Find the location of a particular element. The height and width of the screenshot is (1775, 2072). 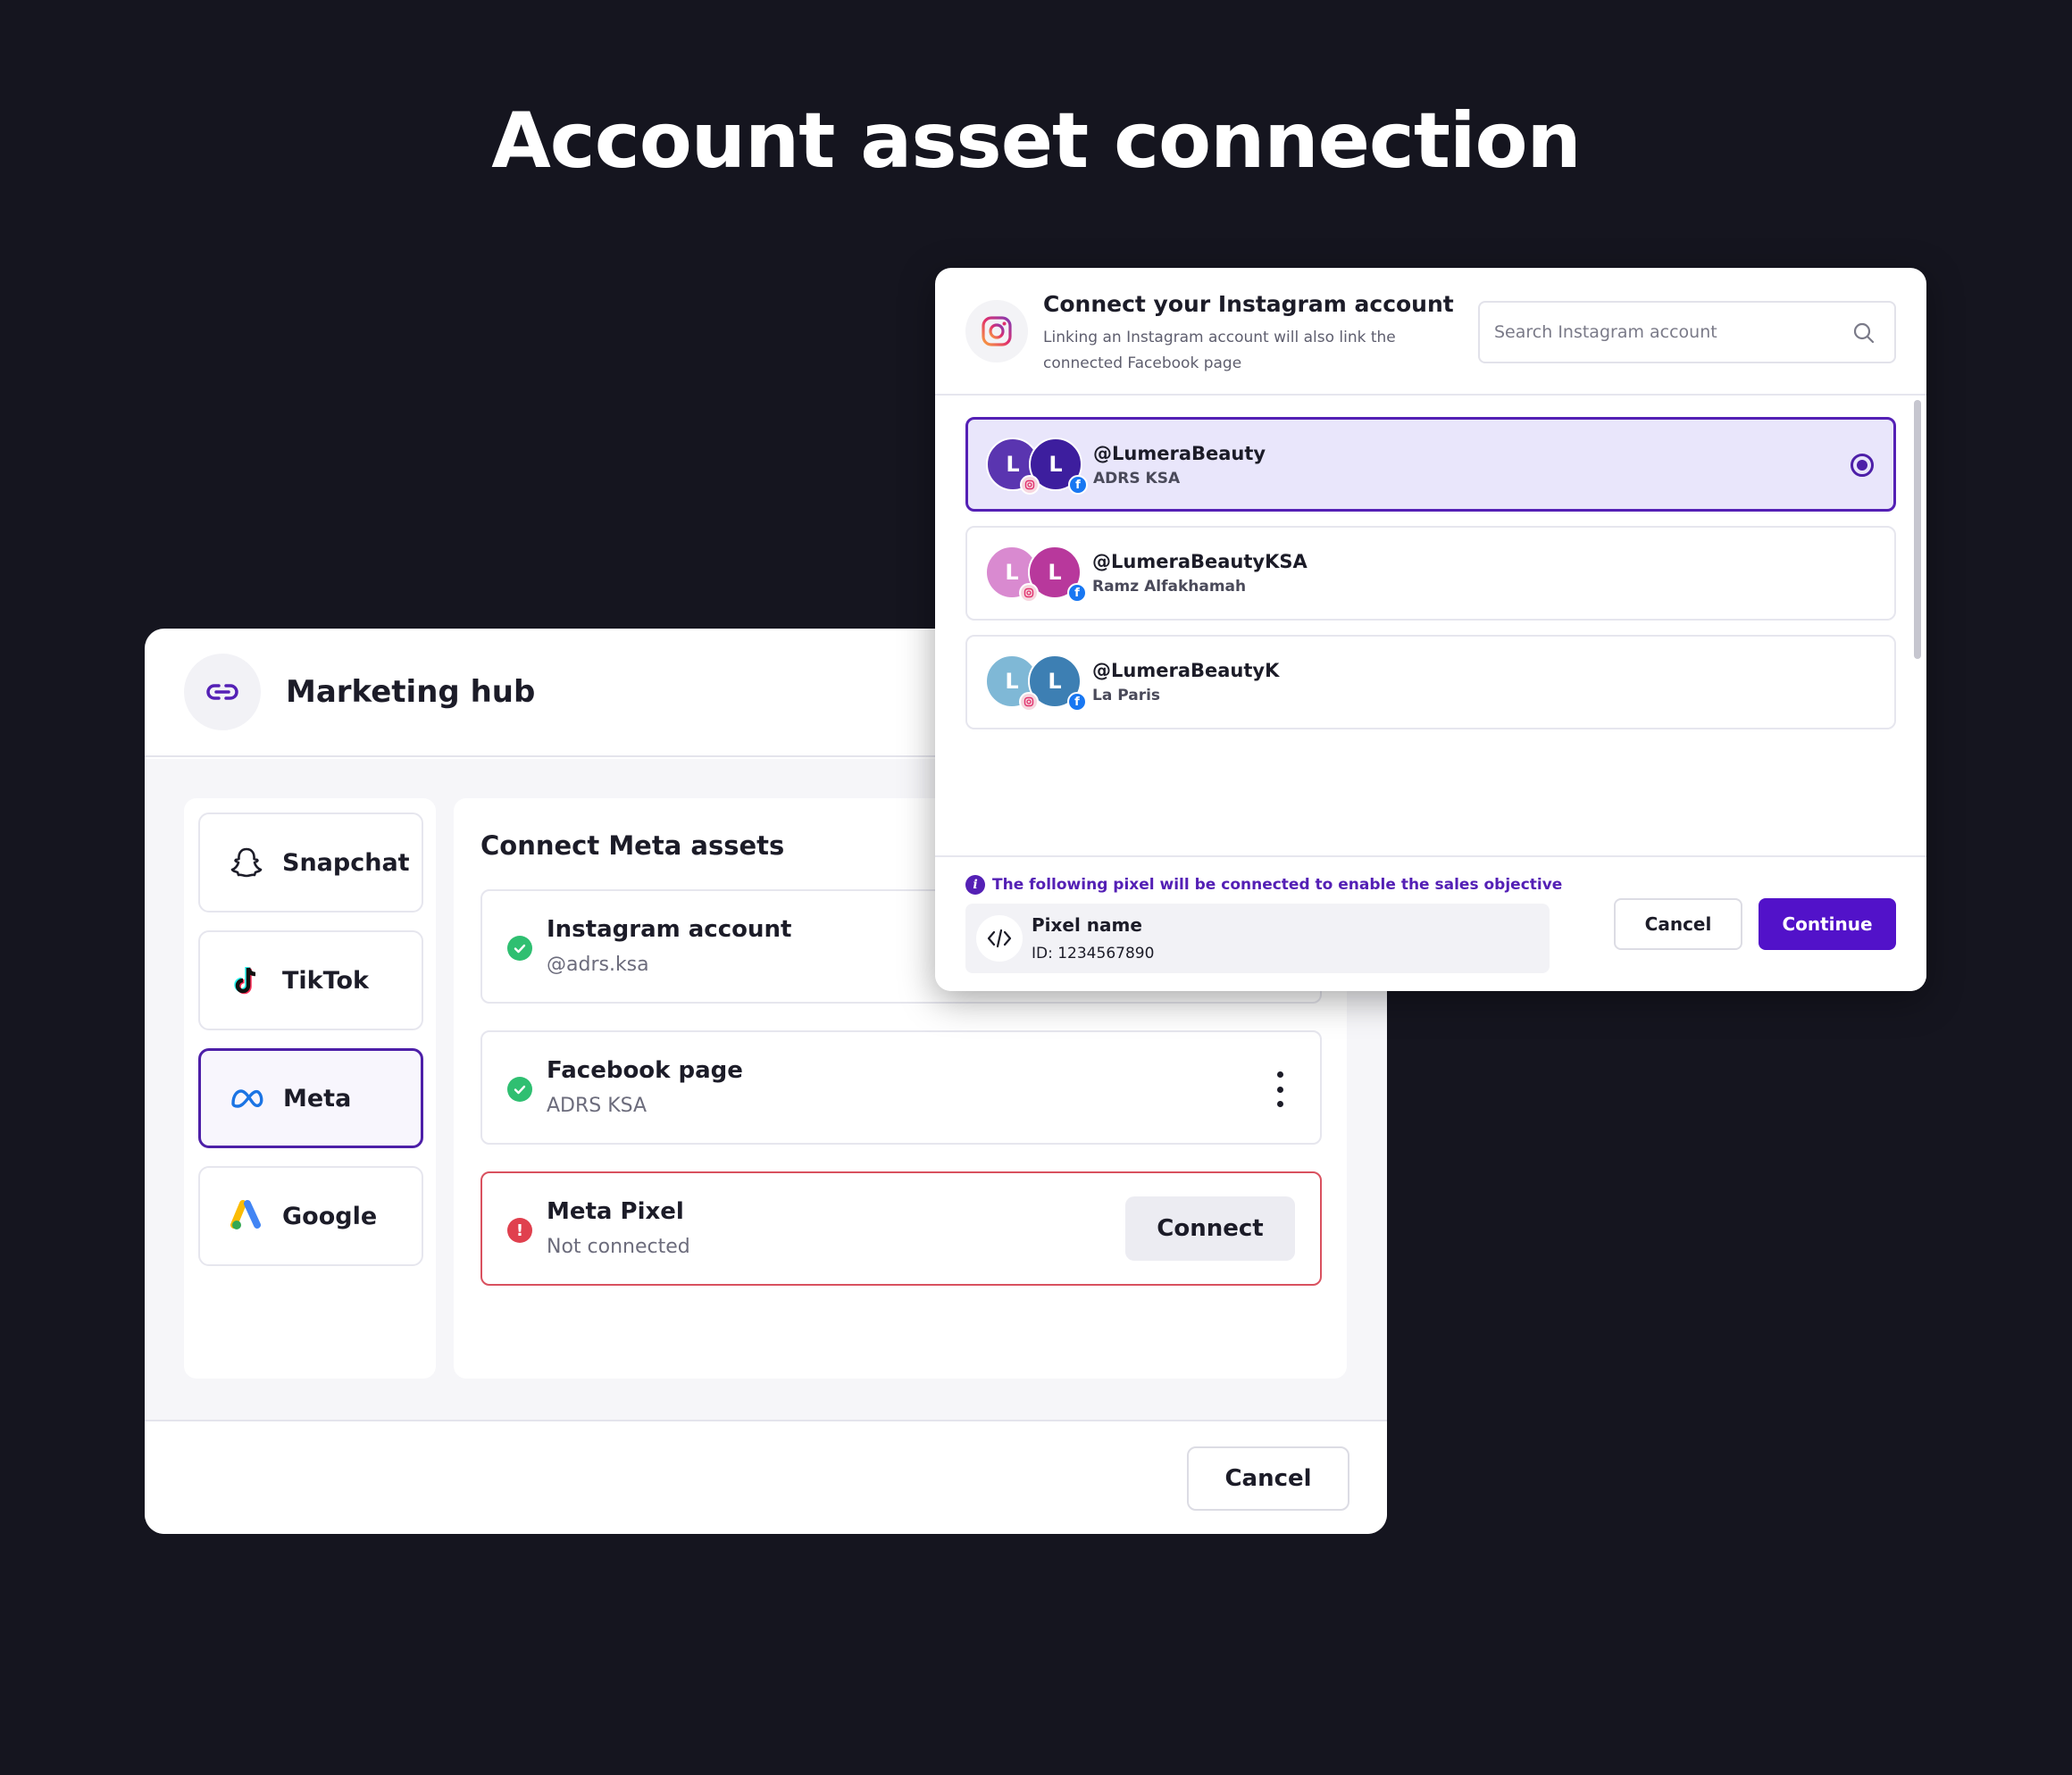

search-icon is located at coordinates (1863, 334).